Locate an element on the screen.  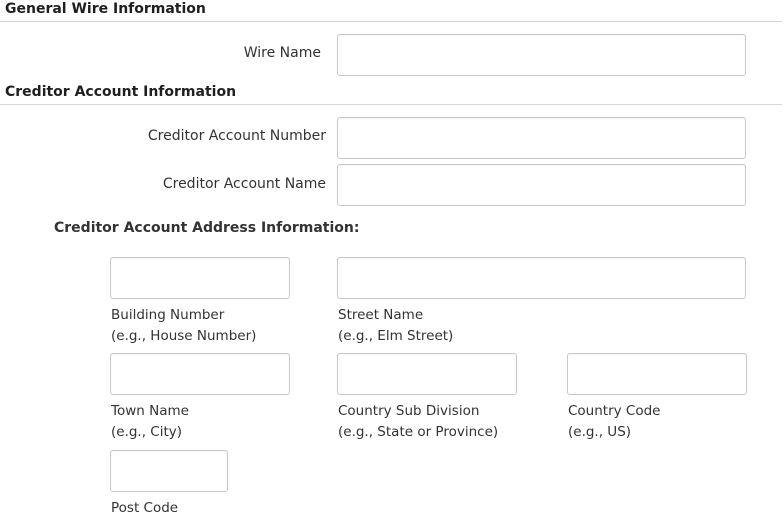
general-wire-information-heading: General Wire Information is located at coordinates (105, 9).